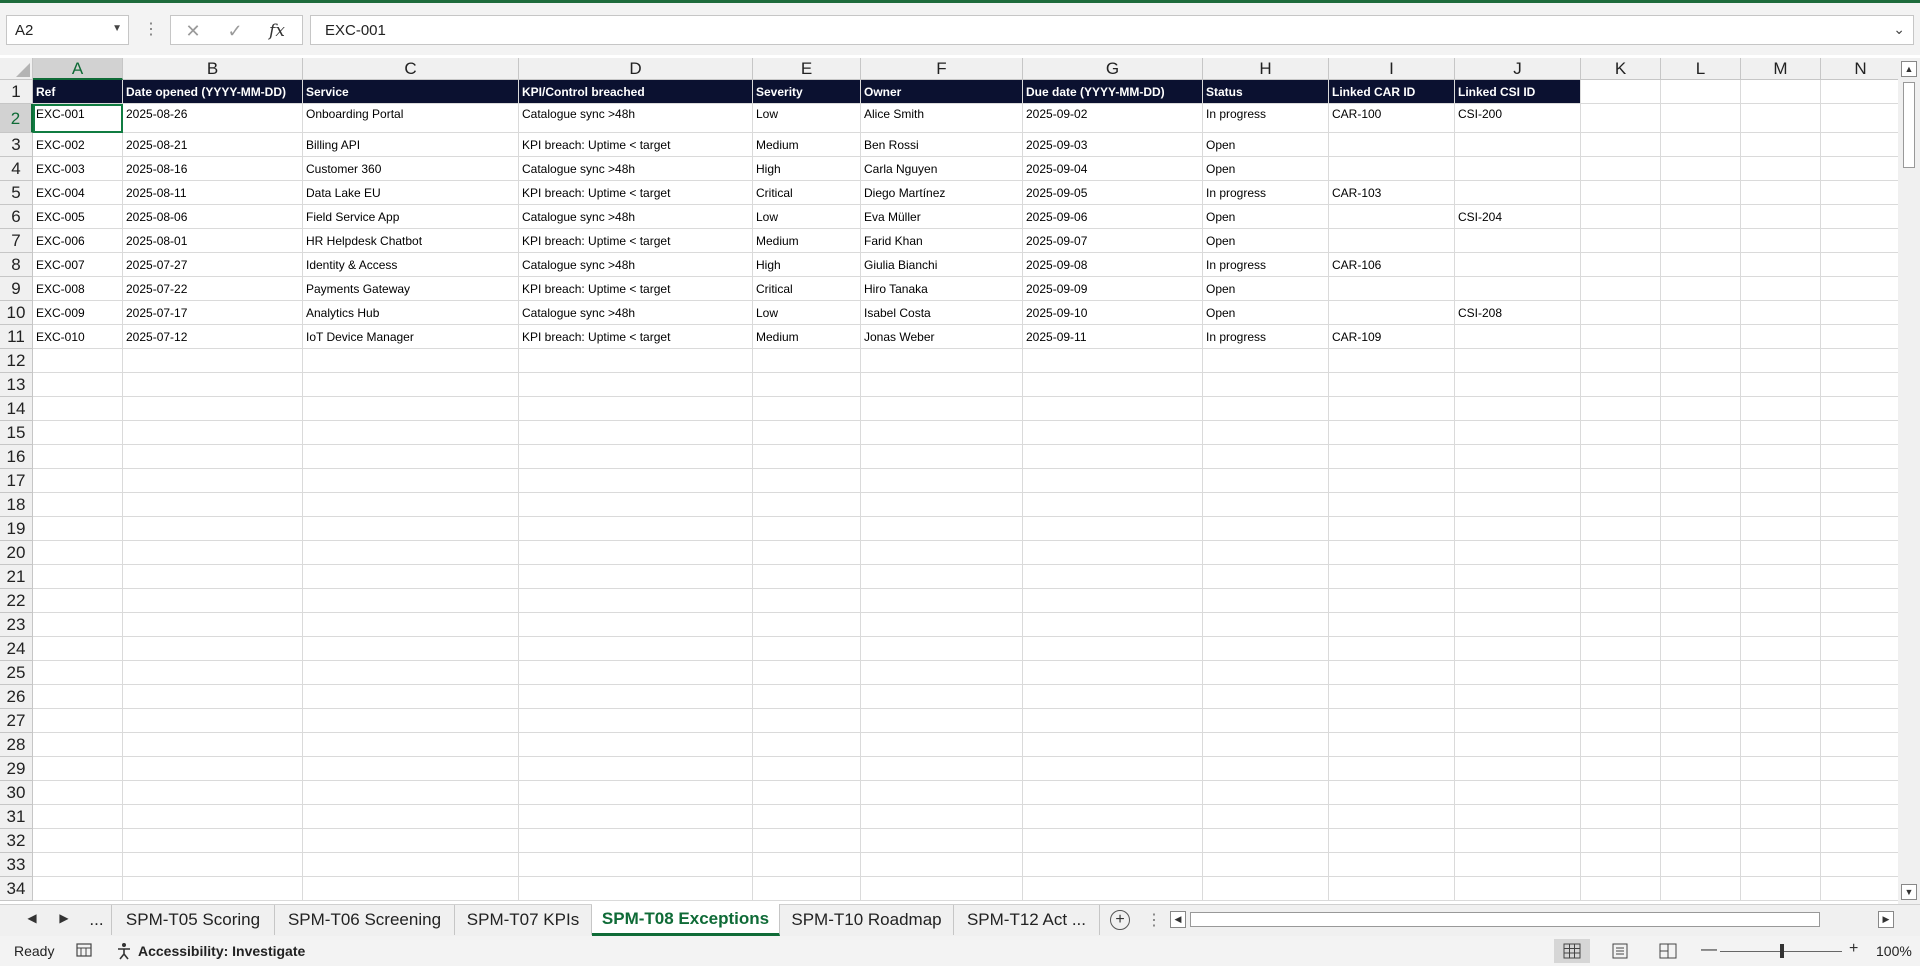  What do you see at coordinates (1266, 118) in the screenshot?
I see `table-cell: In progress` at bounding box center [1266, 118].